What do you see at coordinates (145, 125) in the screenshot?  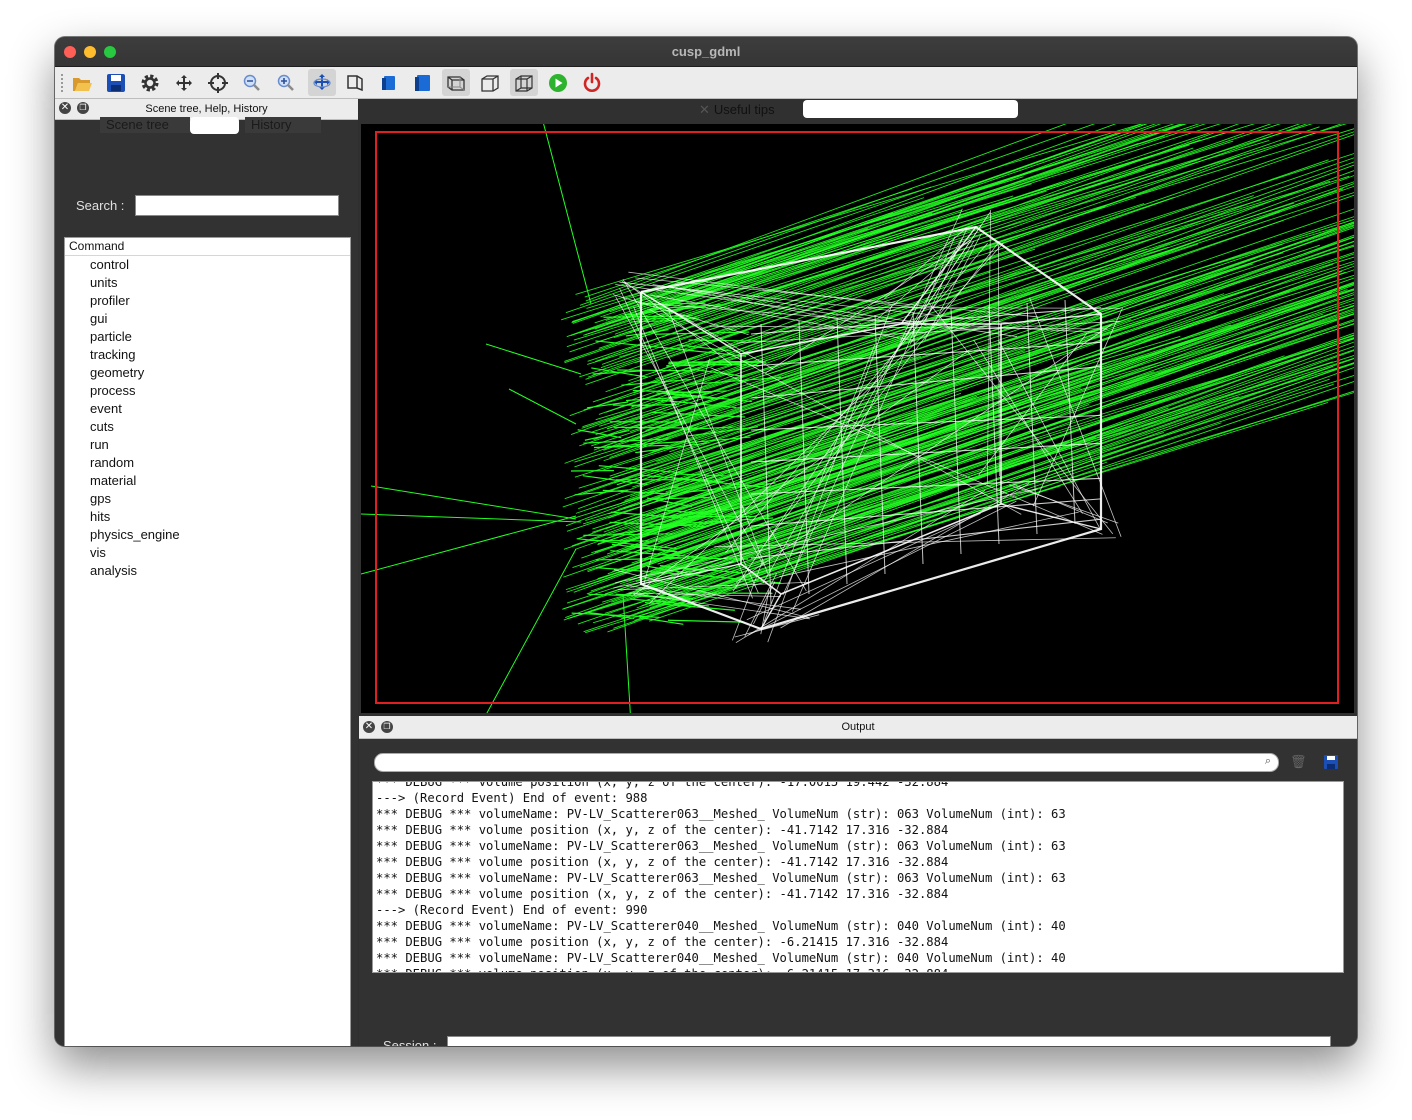 I see `tab-scene-tree: Scene tree` at bounding box center [145, 125].